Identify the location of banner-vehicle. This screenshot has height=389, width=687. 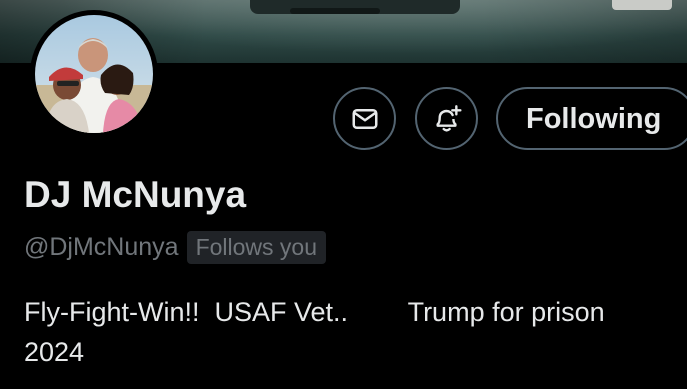
(642, 5).